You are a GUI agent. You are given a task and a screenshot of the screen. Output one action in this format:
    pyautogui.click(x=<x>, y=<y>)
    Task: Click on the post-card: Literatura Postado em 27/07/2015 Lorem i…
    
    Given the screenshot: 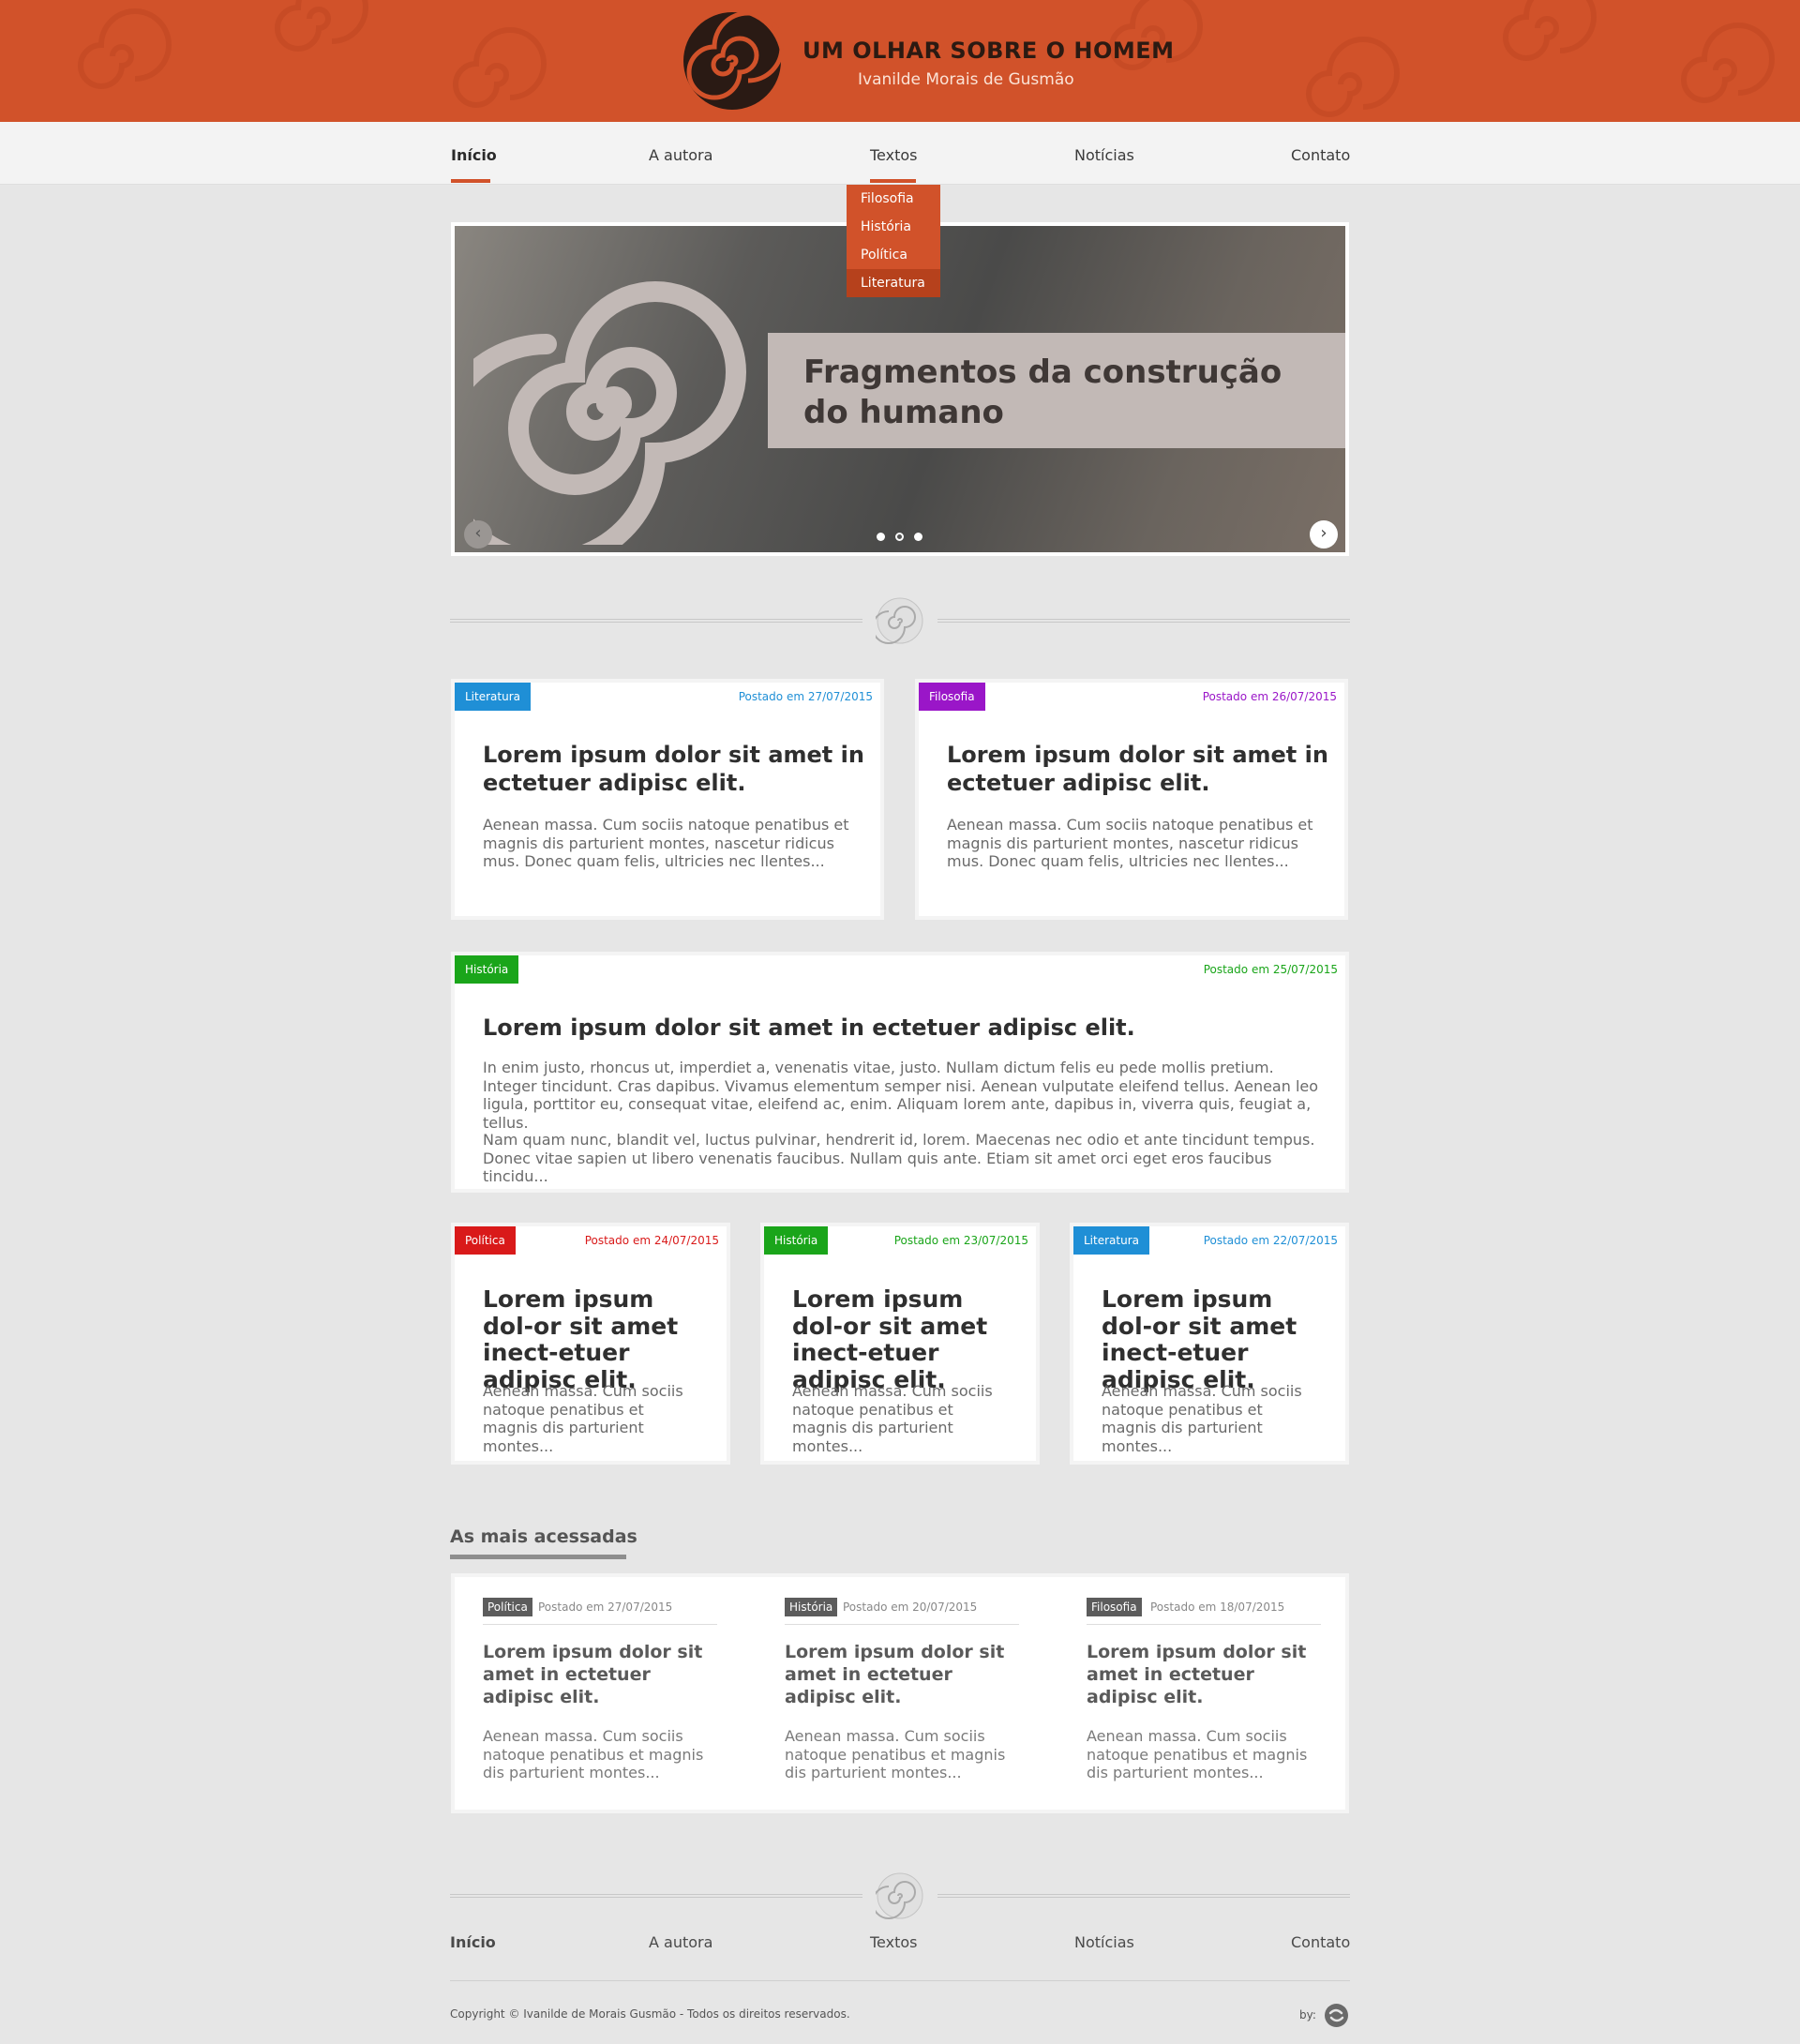 What is the action you would take?
    pyautogui.click(x=667, y=800)
    